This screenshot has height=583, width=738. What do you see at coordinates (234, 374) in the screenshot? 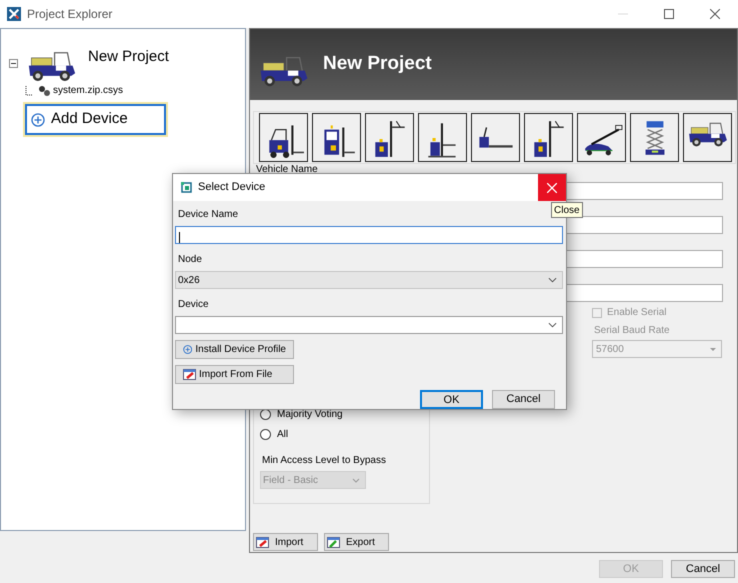
I see `import-file-button: Import From File` at bounding box center [234, 374].